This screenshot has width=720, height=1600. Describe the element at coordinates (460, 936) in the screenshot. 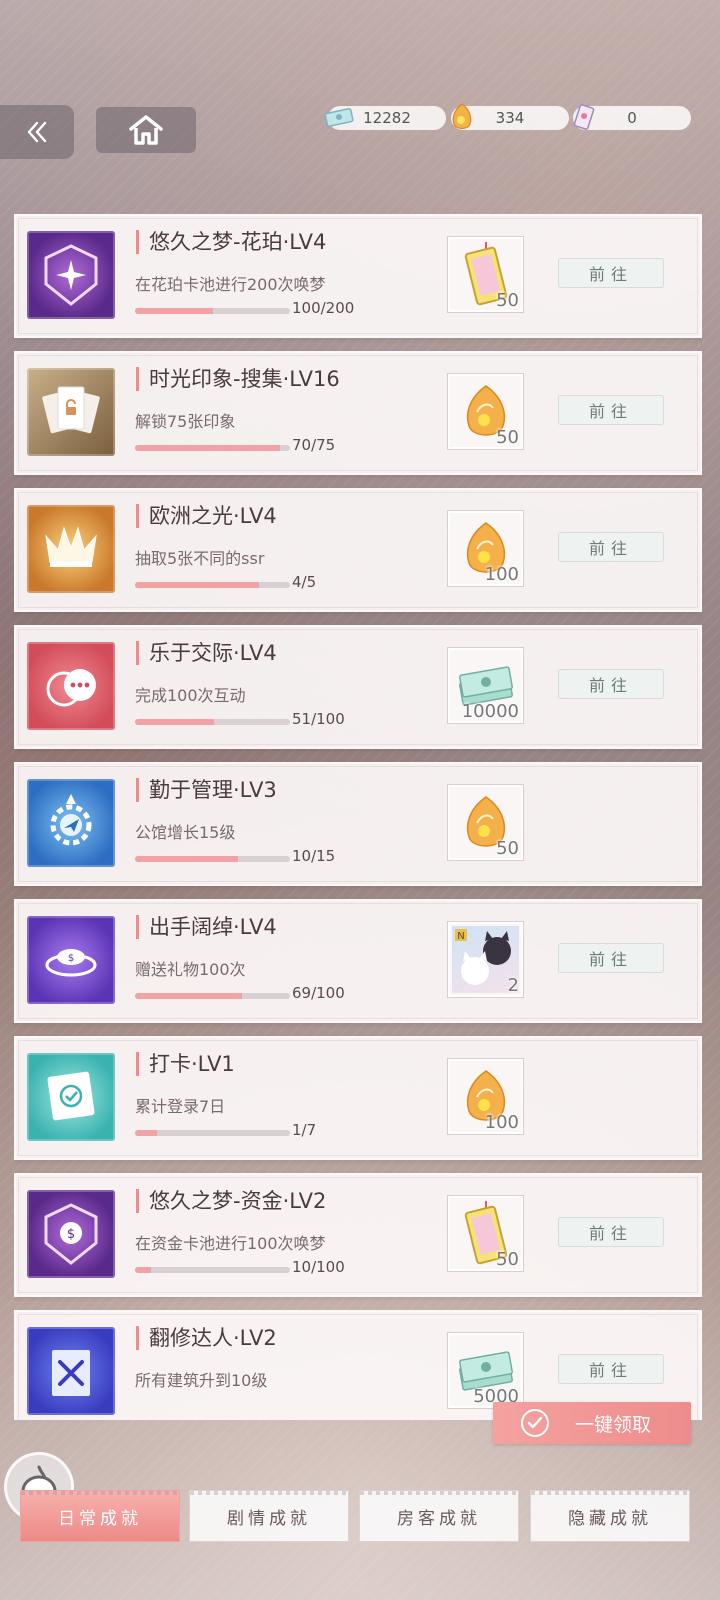

I see `svg-text: N` at that location.